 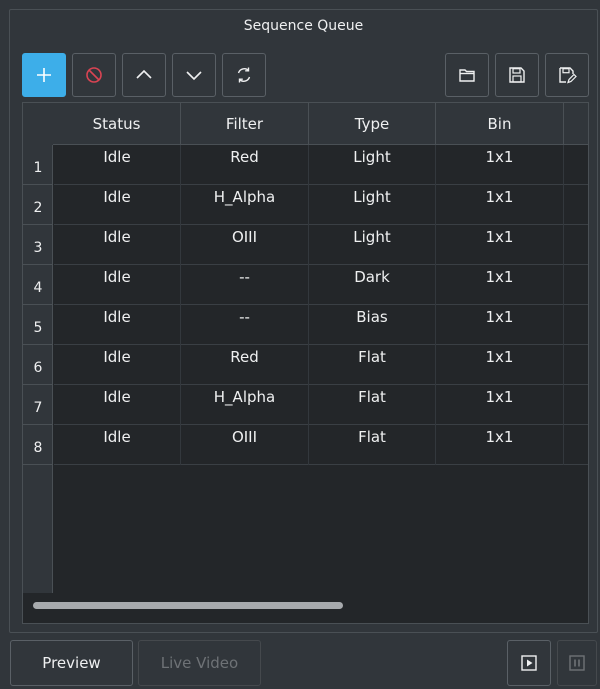 I want to click on chevron-up-icon, so click(x=144, y=74).